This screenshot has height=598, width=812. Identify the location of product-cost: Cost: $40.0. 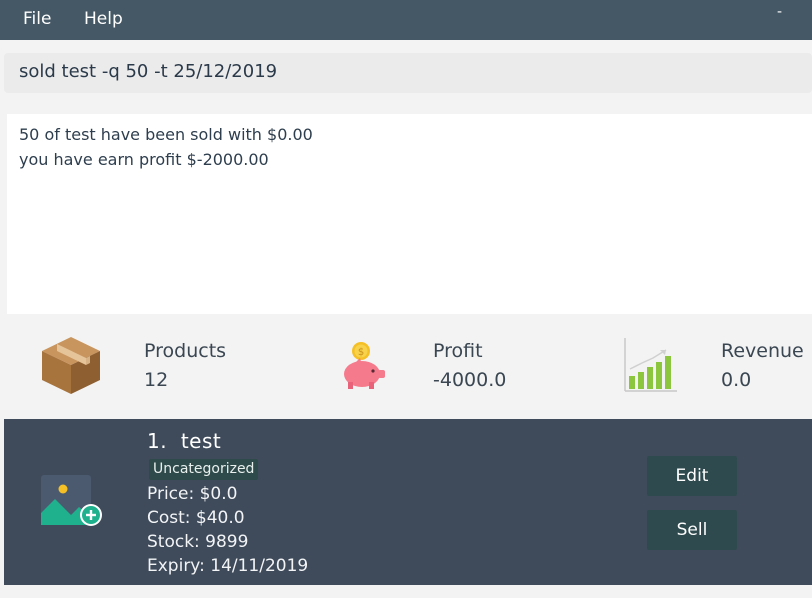
(196, 518).